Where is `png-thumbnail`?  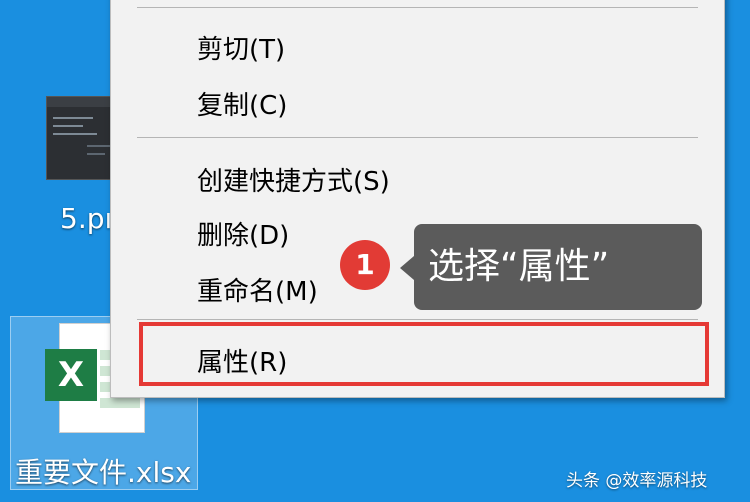
png-thumbnail is located at coordinates (83, 138).